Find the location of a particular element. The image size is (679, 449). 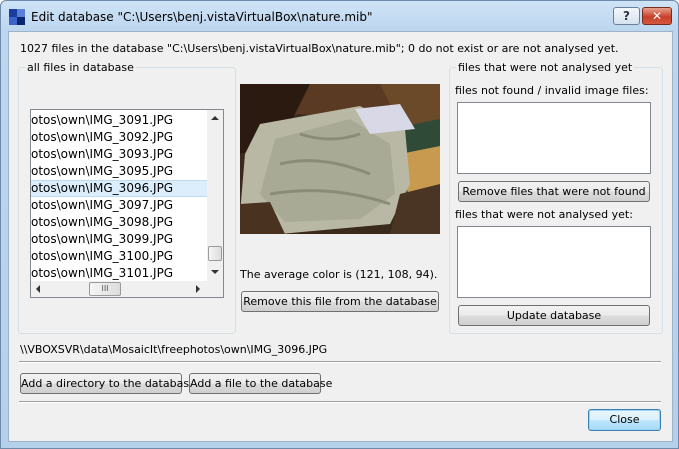

window-close-button: ✕ is located at coordinates (657, 16).